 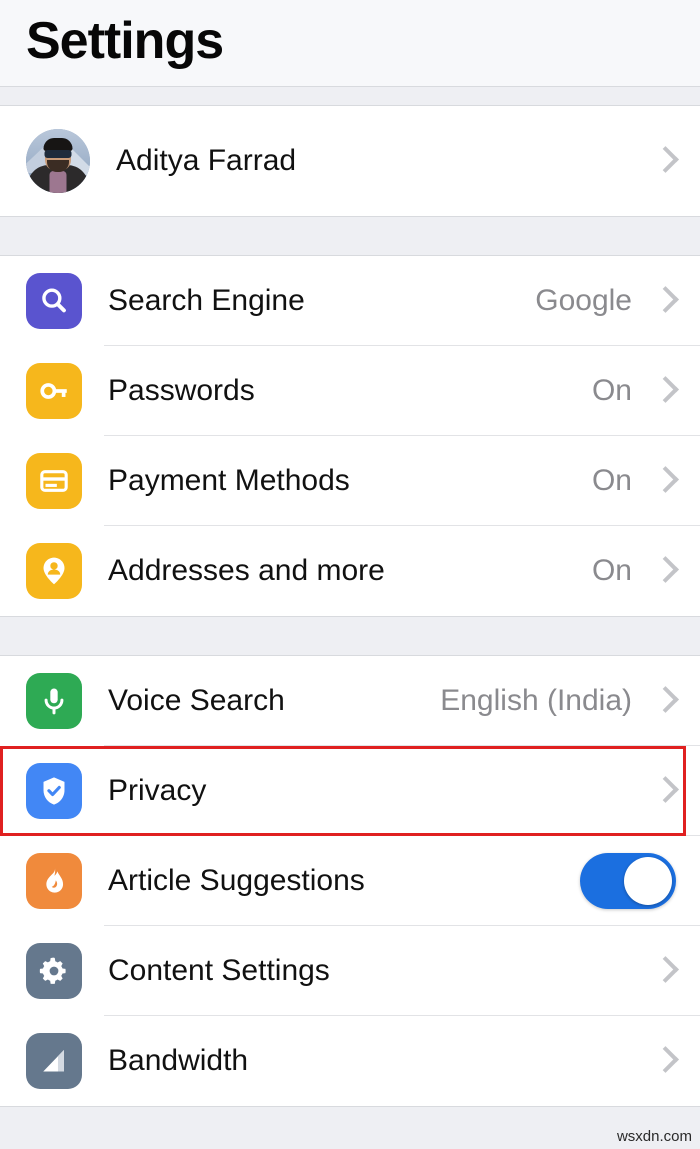 What do you see at coordinates (350, 1061) in the screenshot?
I see `row-bandwidth: Bandwidth` at bounding box center [350, 1061].